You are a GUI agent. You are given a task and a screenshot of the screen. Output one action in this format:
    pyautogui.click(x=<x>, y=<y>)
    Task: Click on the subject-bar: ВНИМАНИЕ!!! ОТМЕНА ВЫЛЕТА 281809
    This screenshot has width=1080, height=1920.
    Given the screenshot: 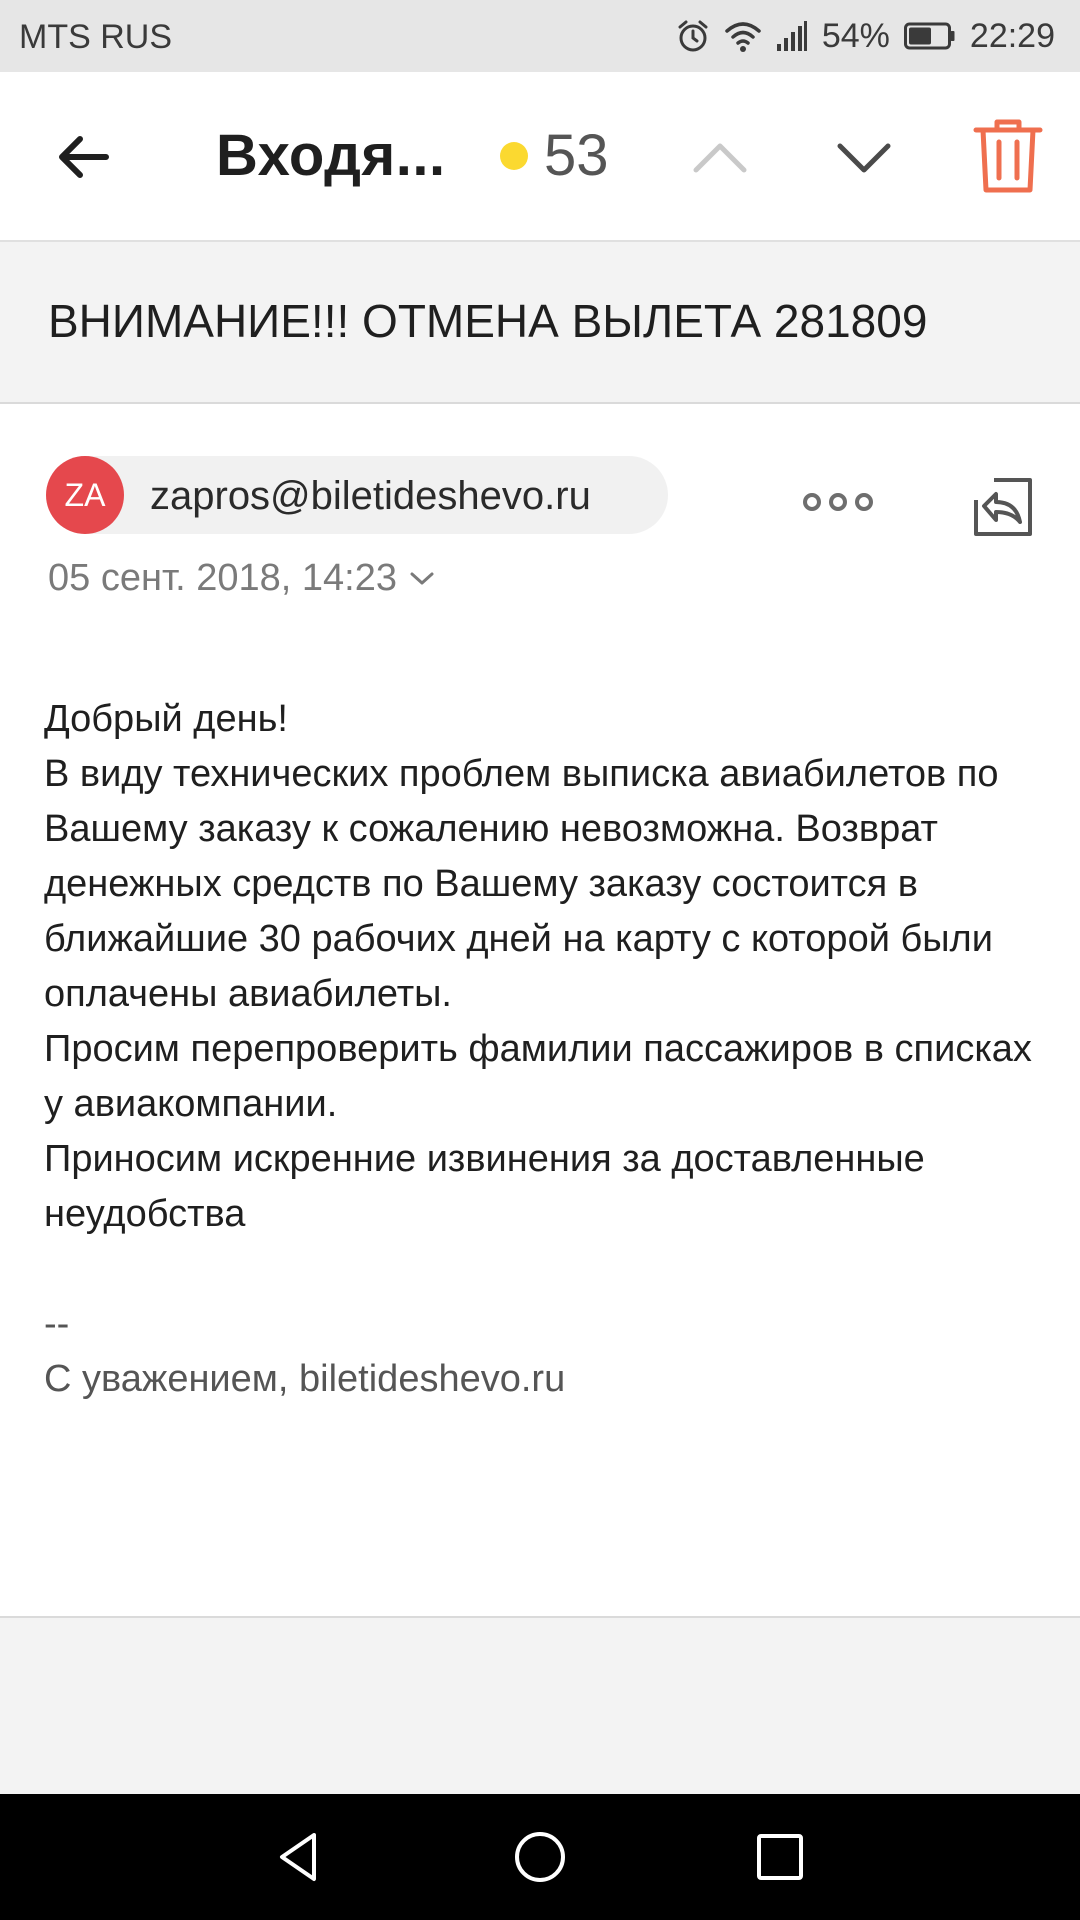 What is the action you would take?
    pyautogui.click(x=540, y=323)
    